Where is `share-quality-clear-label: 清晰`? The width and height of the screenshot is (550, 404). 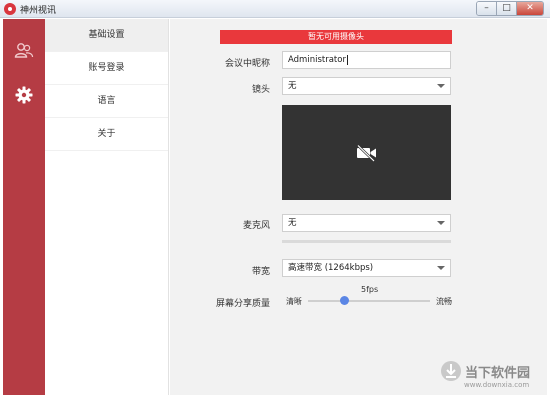 share-quality-clear-label: 清晰 is located at coordinates (294, 301).